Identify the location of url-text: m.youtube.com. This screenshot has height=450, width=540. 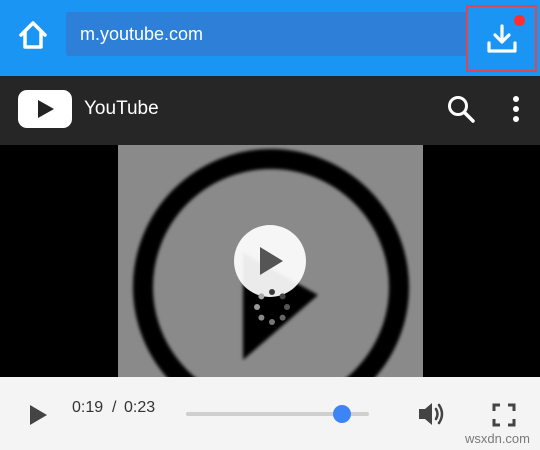
(142, 34).